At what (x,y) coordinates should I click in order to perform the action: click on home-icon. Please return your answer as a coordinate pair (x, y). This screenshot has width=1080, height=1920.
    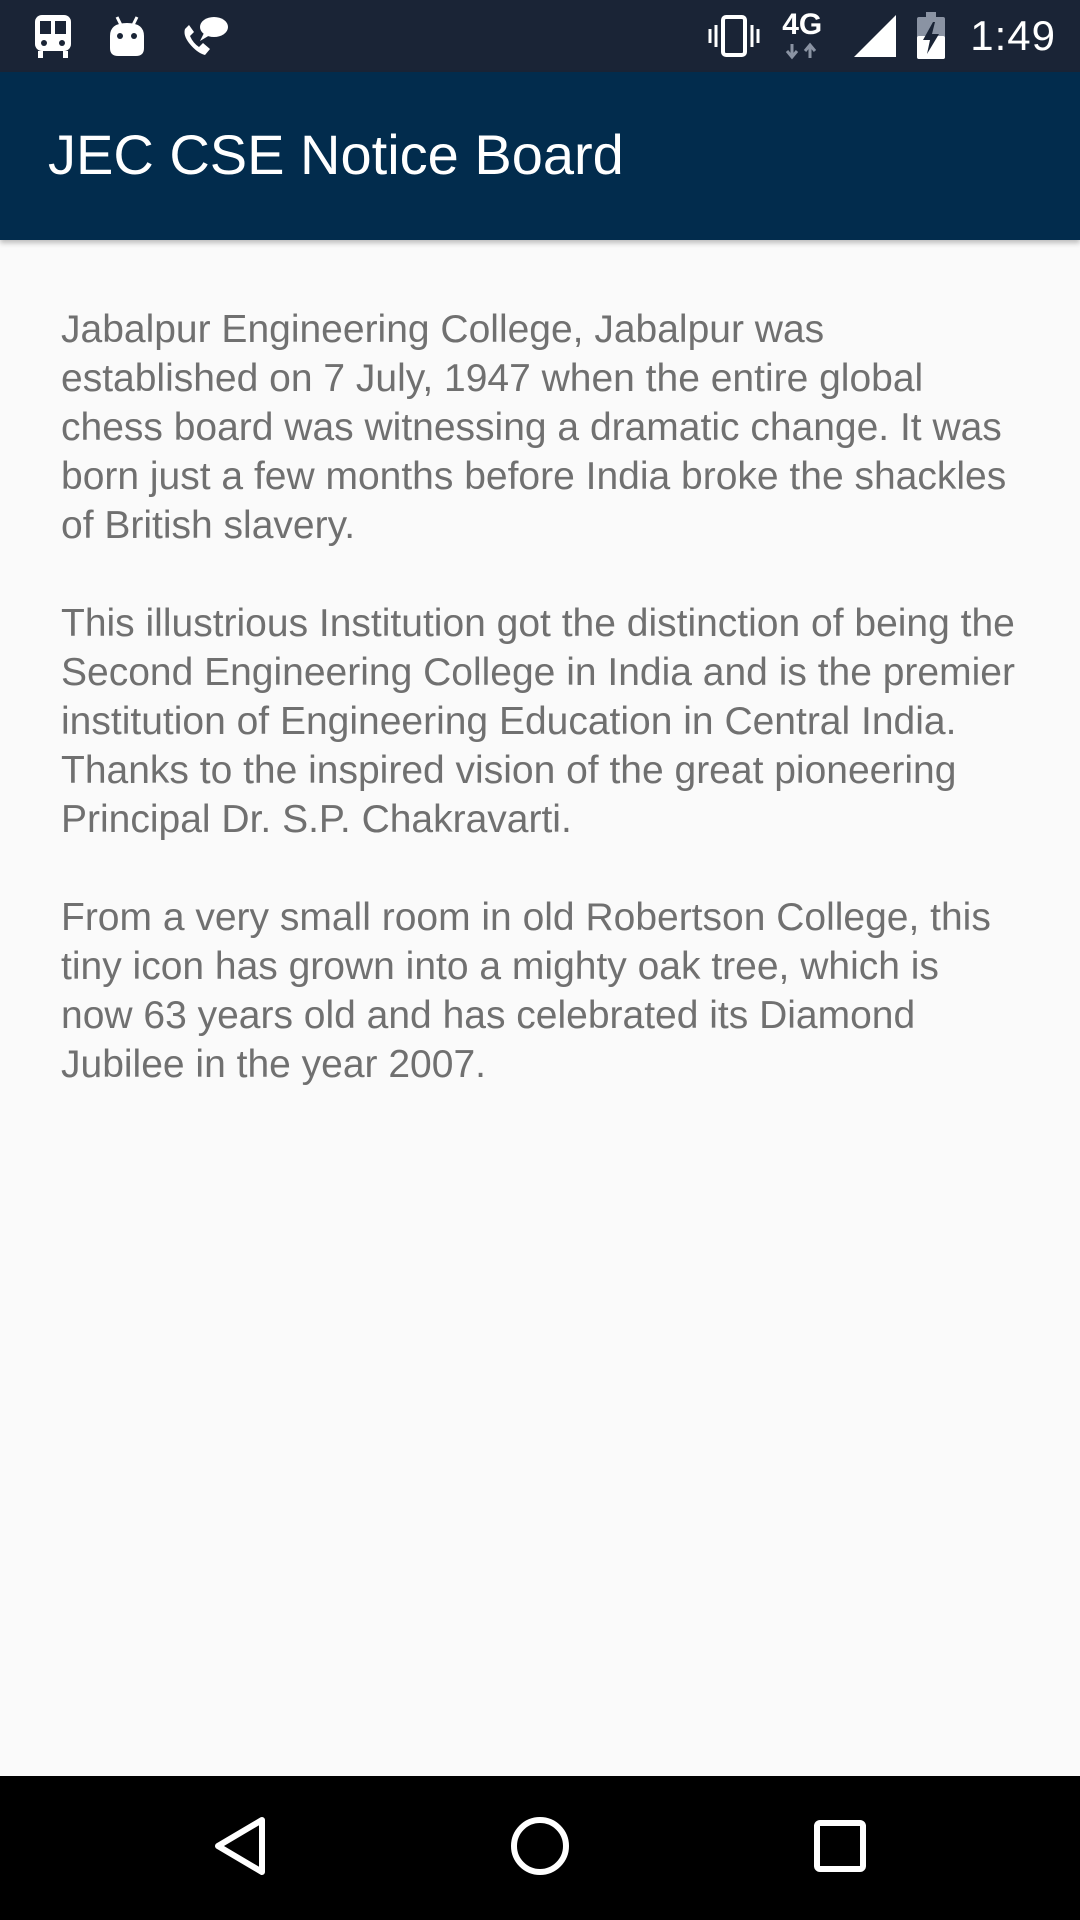
    Looking at the image, I should click on (540, 1848).